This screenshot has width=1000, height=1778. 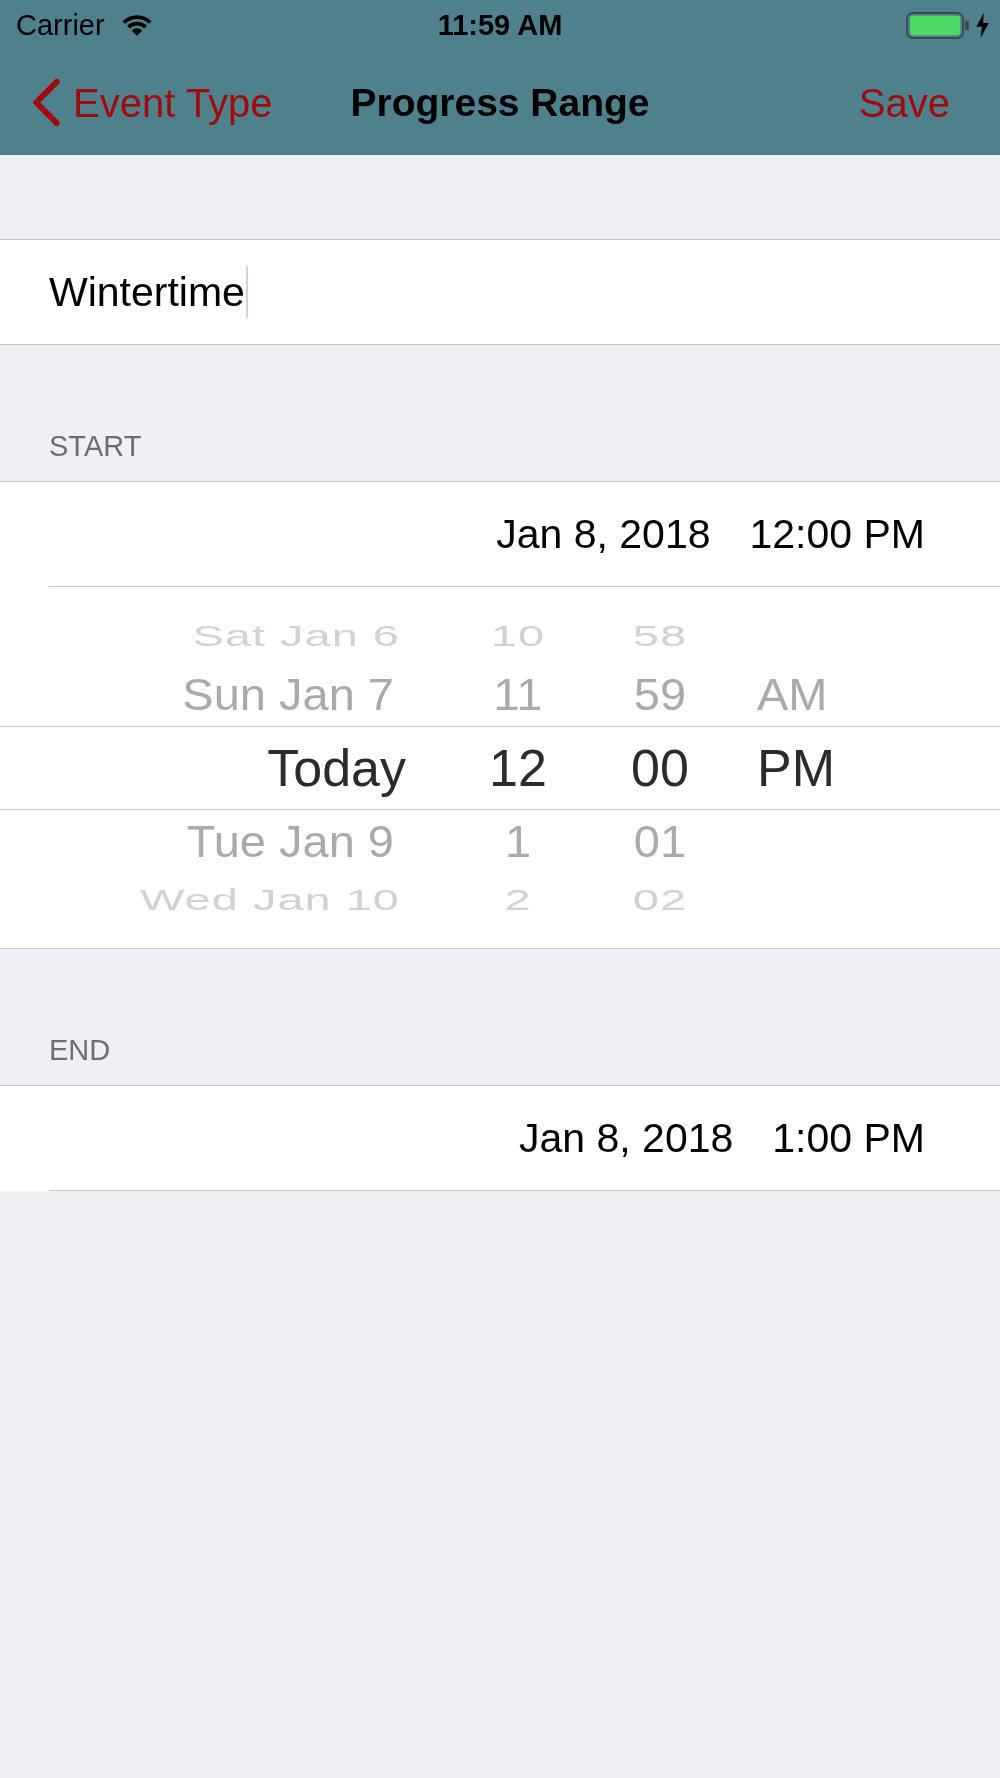 I want to click on back-button: Event Type, so click(x=152, y=102).